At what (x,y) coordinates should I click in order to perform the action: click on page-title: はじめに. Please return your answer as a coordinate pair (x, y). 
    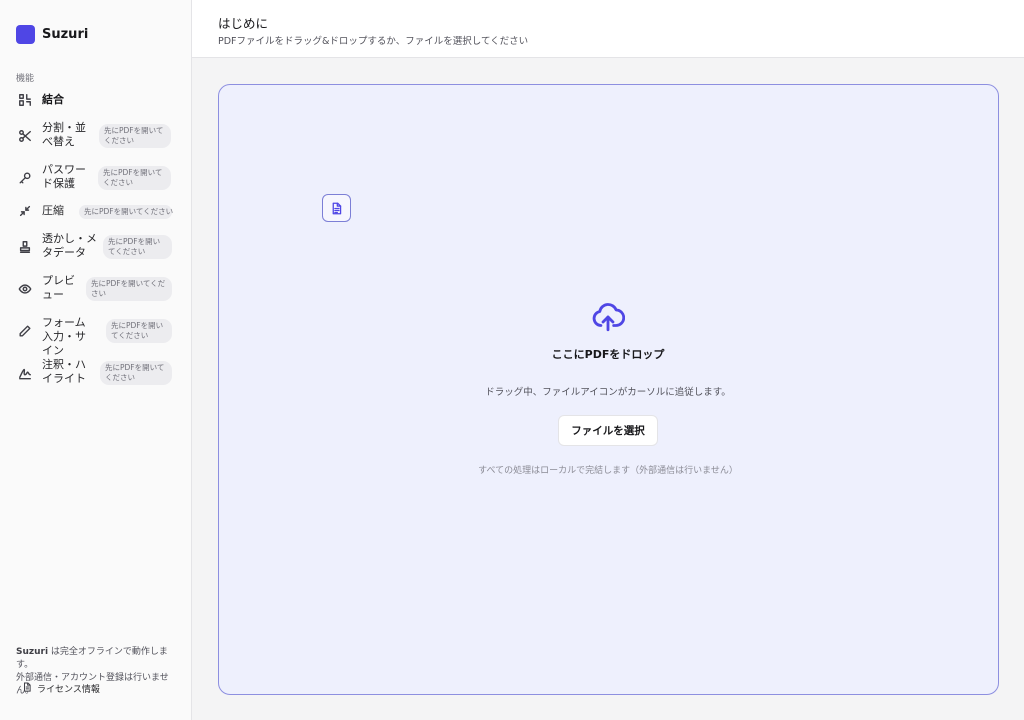
    Looking at the image, I should click on (243, 23).